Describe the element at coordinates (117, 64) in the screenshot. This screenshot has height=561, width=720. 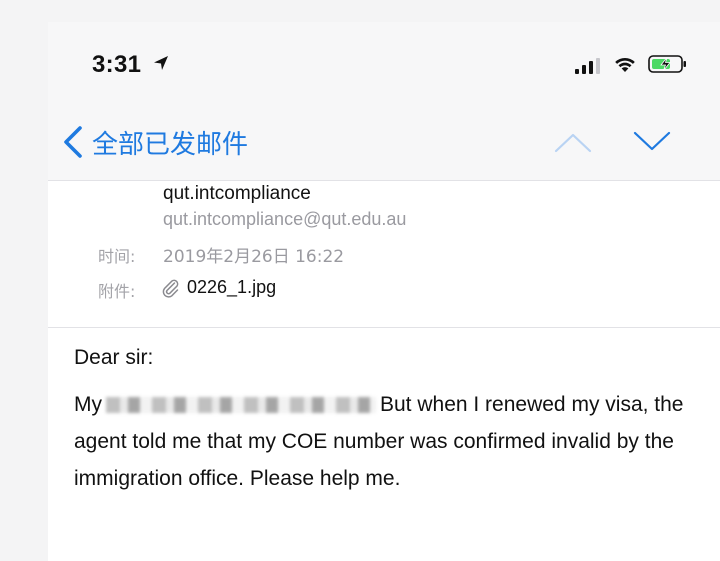
I see `status-time: 3:31` at that location.